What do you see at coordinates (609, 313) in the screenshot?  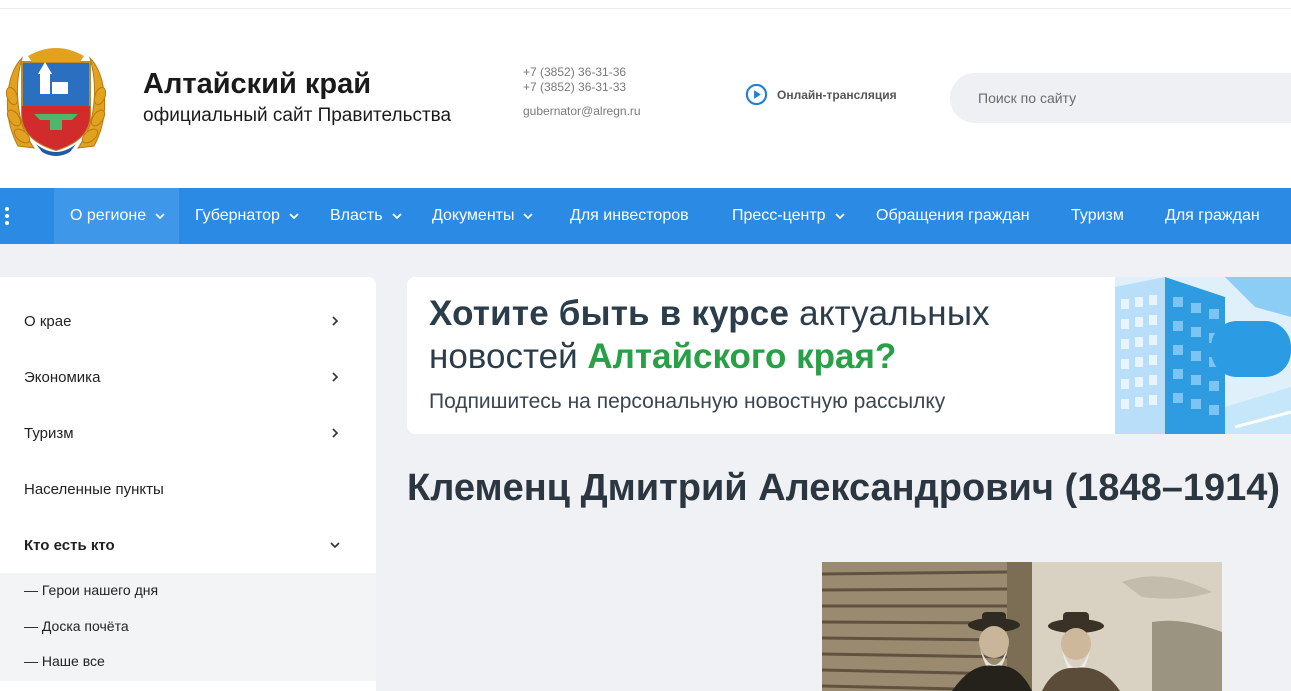 I see `banner-headline-bold: Хотите быть в курсе` at bounding box center [609, 313].